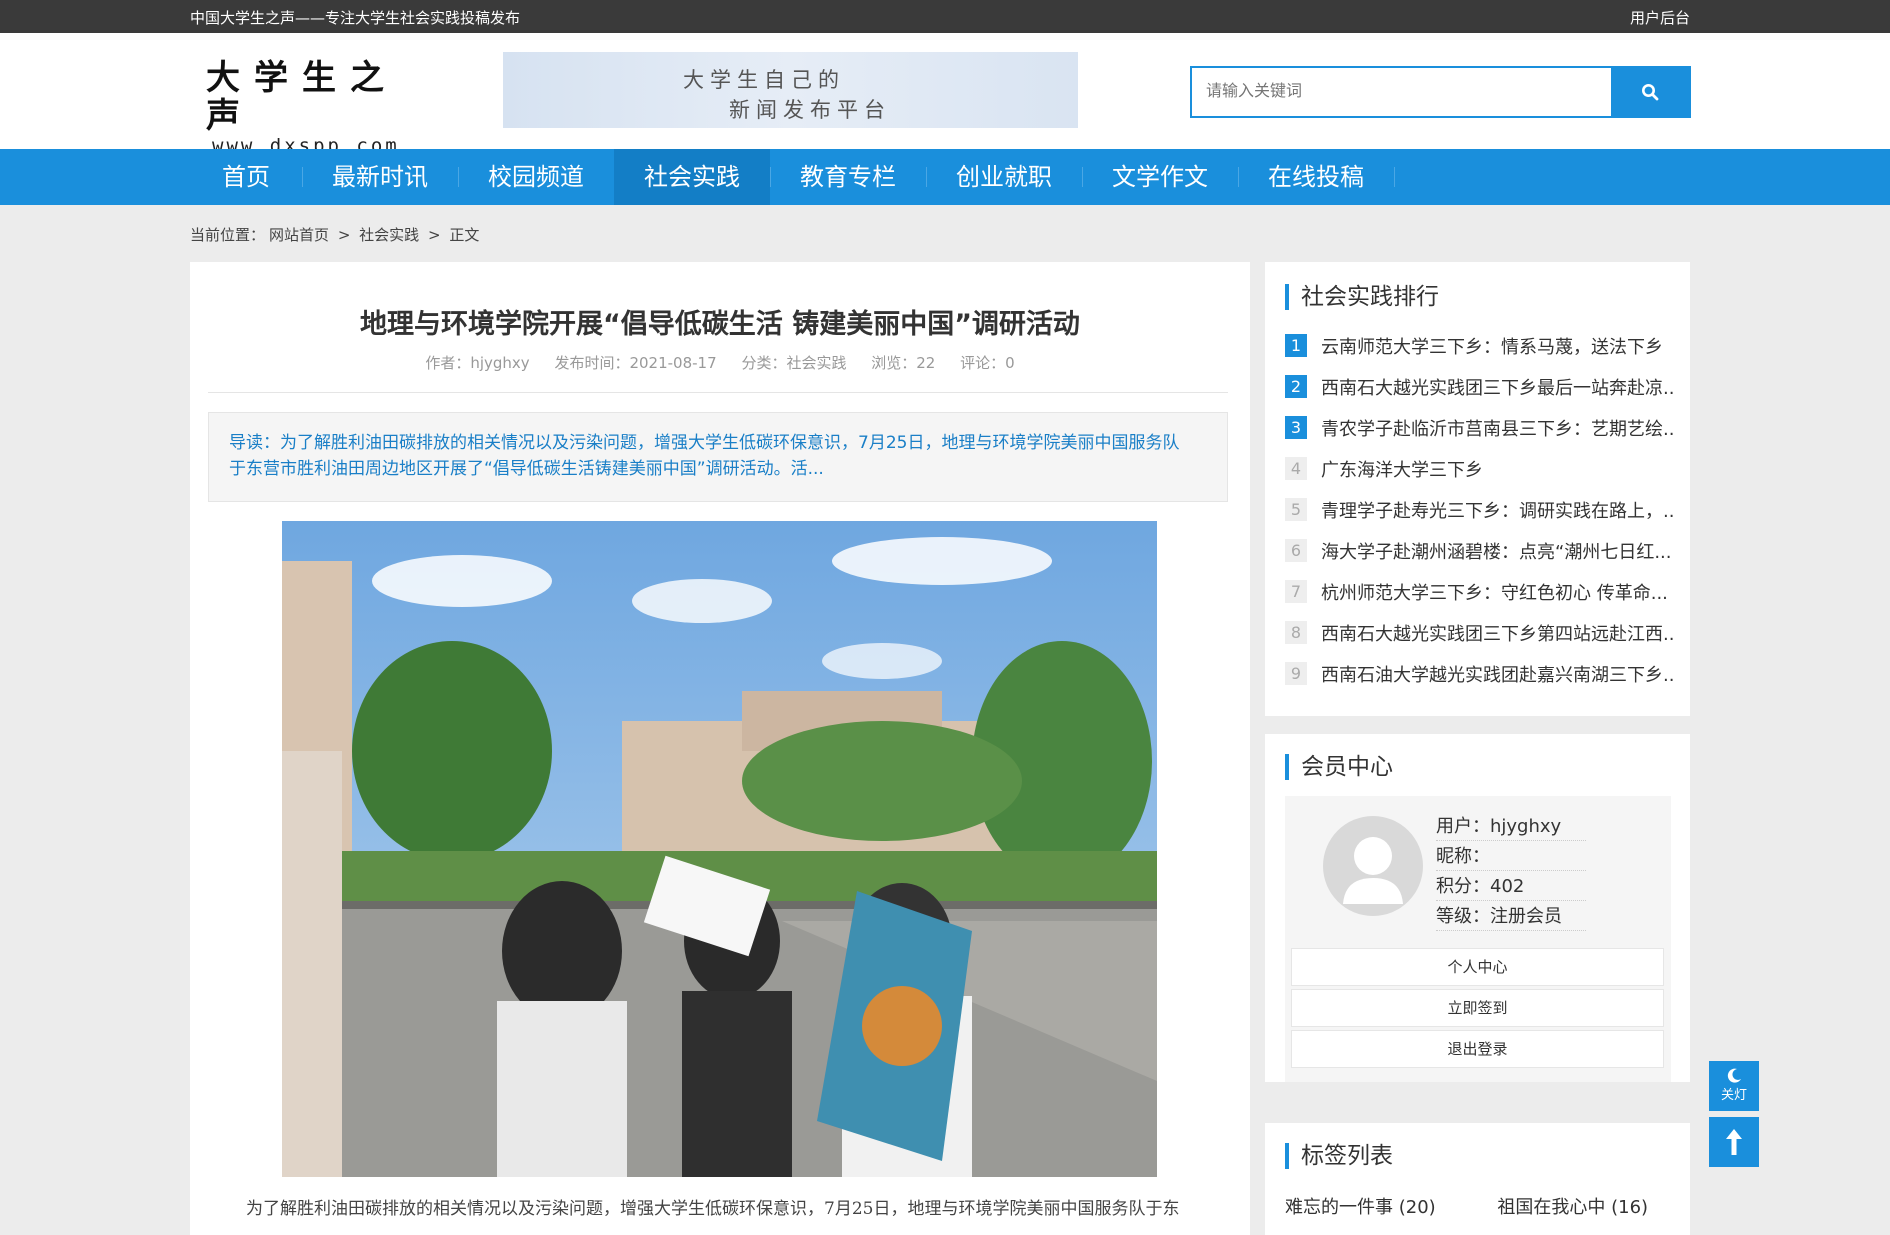  I want to click on tag-item: 难忘的一件事 (20), so click(1360, 1207).